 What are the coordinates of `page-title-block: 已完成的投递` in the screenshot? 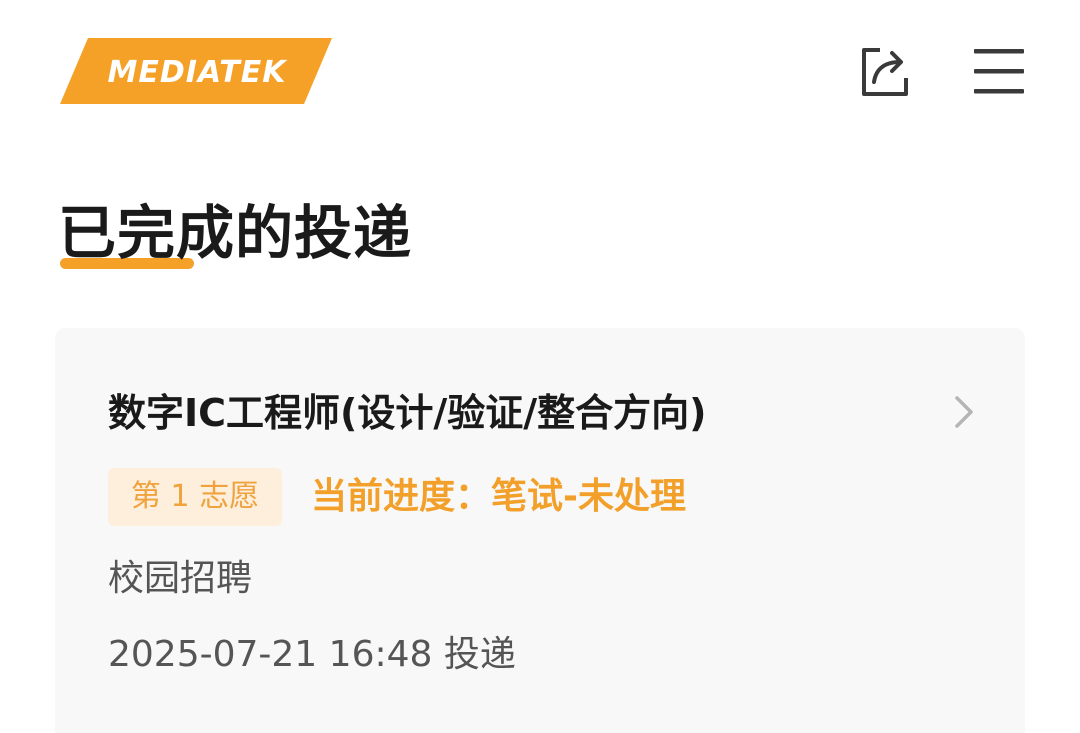 It's located at (235, 233).